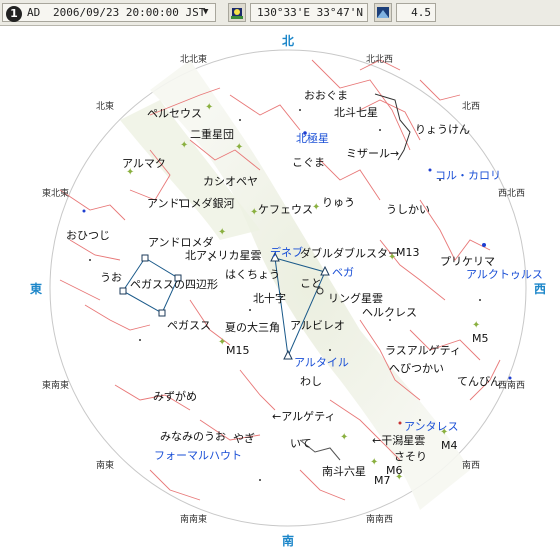 The width and height of the screenshot is (560, 552). I want to click on label-andromeda: アンドロメダ, so click(181, 242).